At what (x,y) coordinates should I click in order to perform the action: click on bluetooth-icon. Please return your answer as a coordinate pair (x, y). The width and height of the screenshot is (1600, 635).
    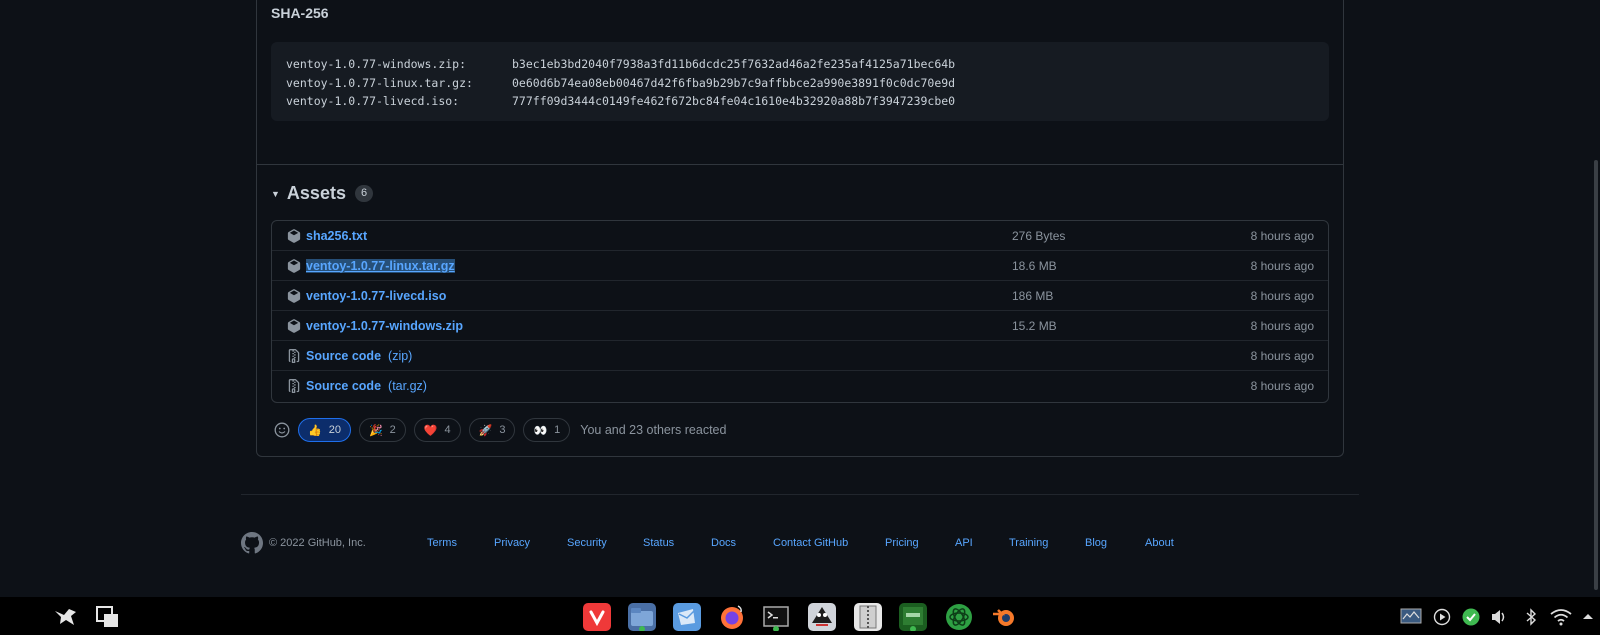
    Looking at the image, I should click on (1531, 617).